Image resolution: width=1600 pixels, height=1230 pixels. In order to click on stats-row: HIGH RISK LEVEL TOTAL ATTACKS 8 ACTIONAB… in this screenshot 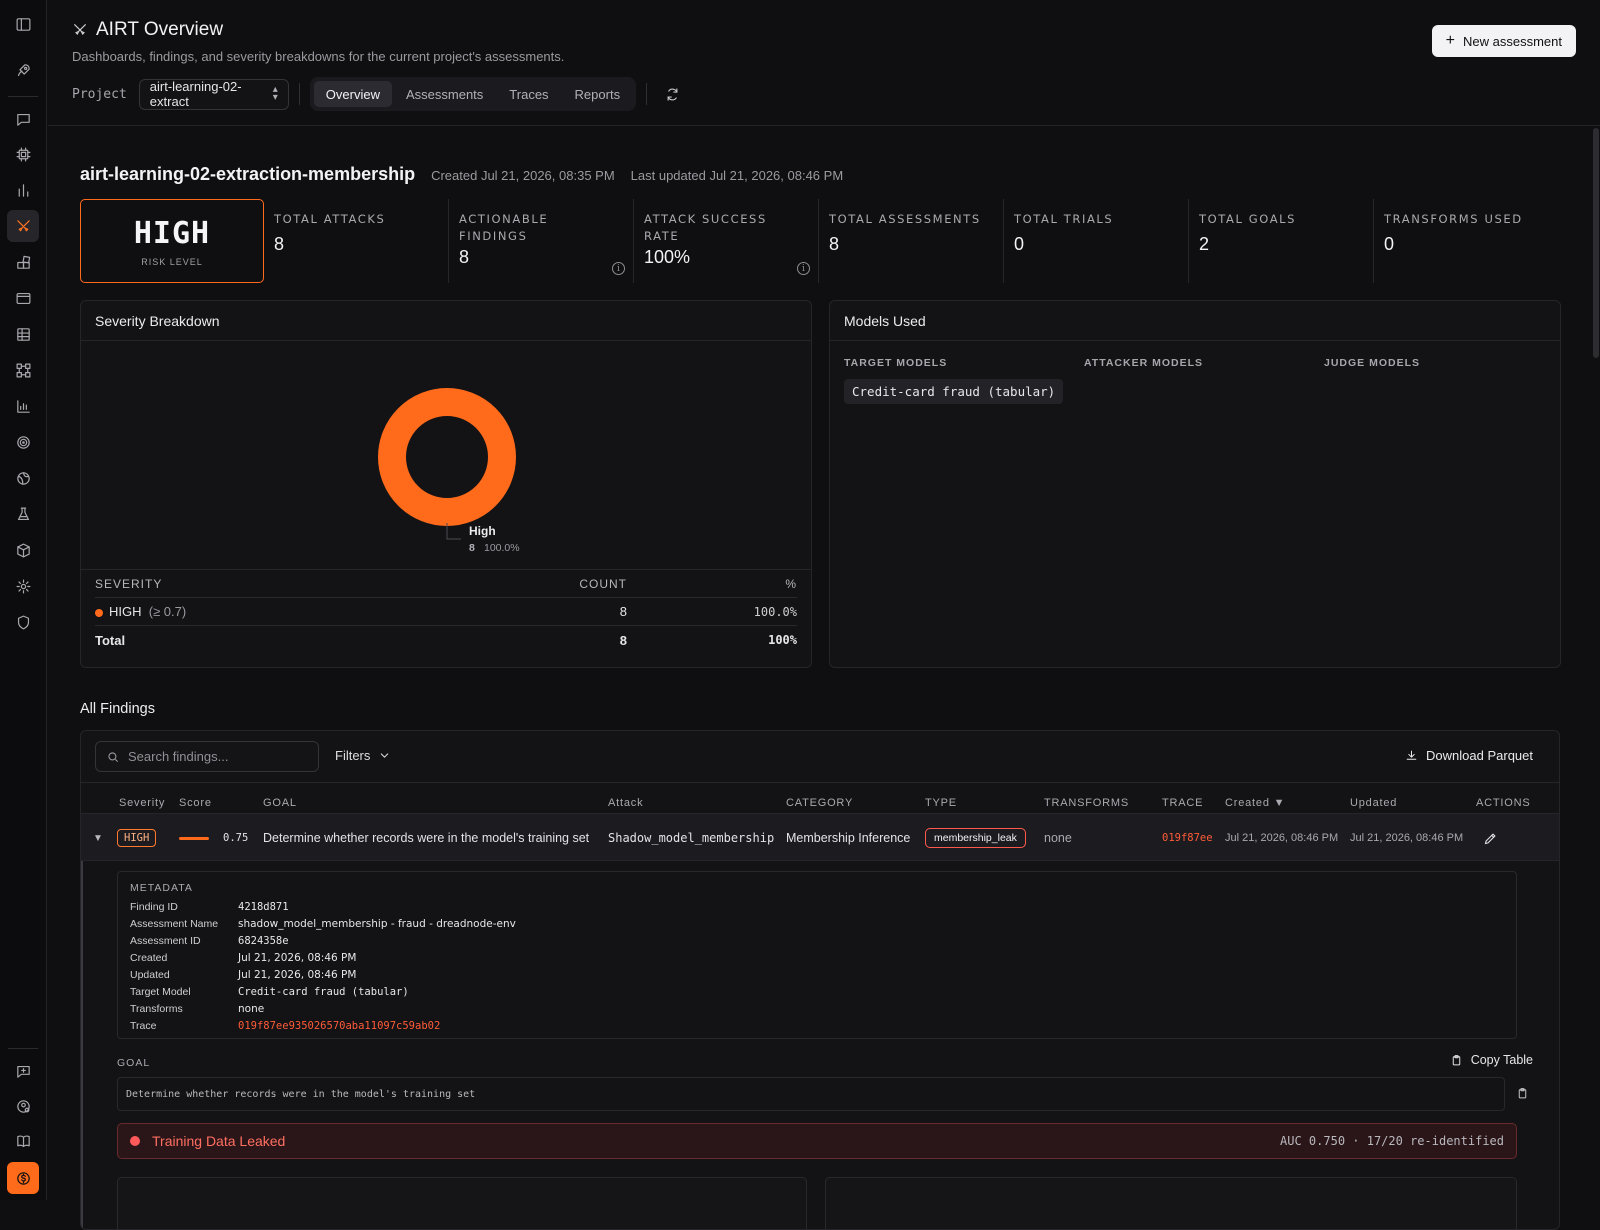, I will do `click(820, 241)`.